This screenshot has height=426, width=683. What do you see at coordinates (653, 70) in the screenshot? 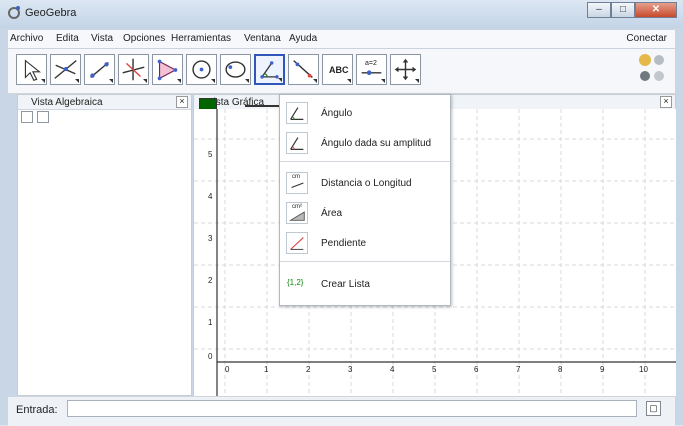
I see `top-right-icons` at bounding box center [653, 70].